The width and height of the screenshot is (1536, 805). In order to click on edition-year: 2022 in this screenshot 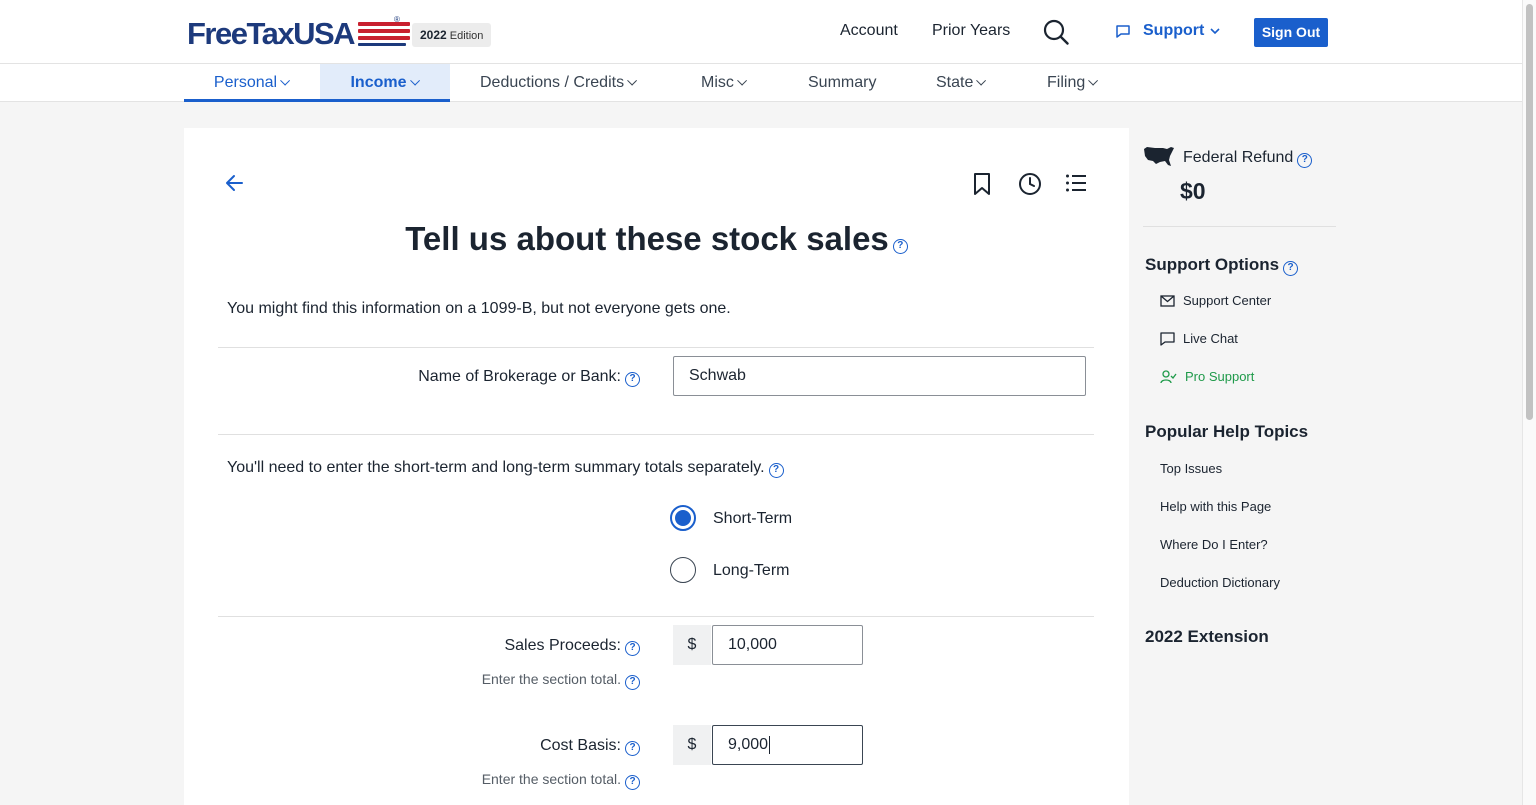, I will do `click(433, 35)`.